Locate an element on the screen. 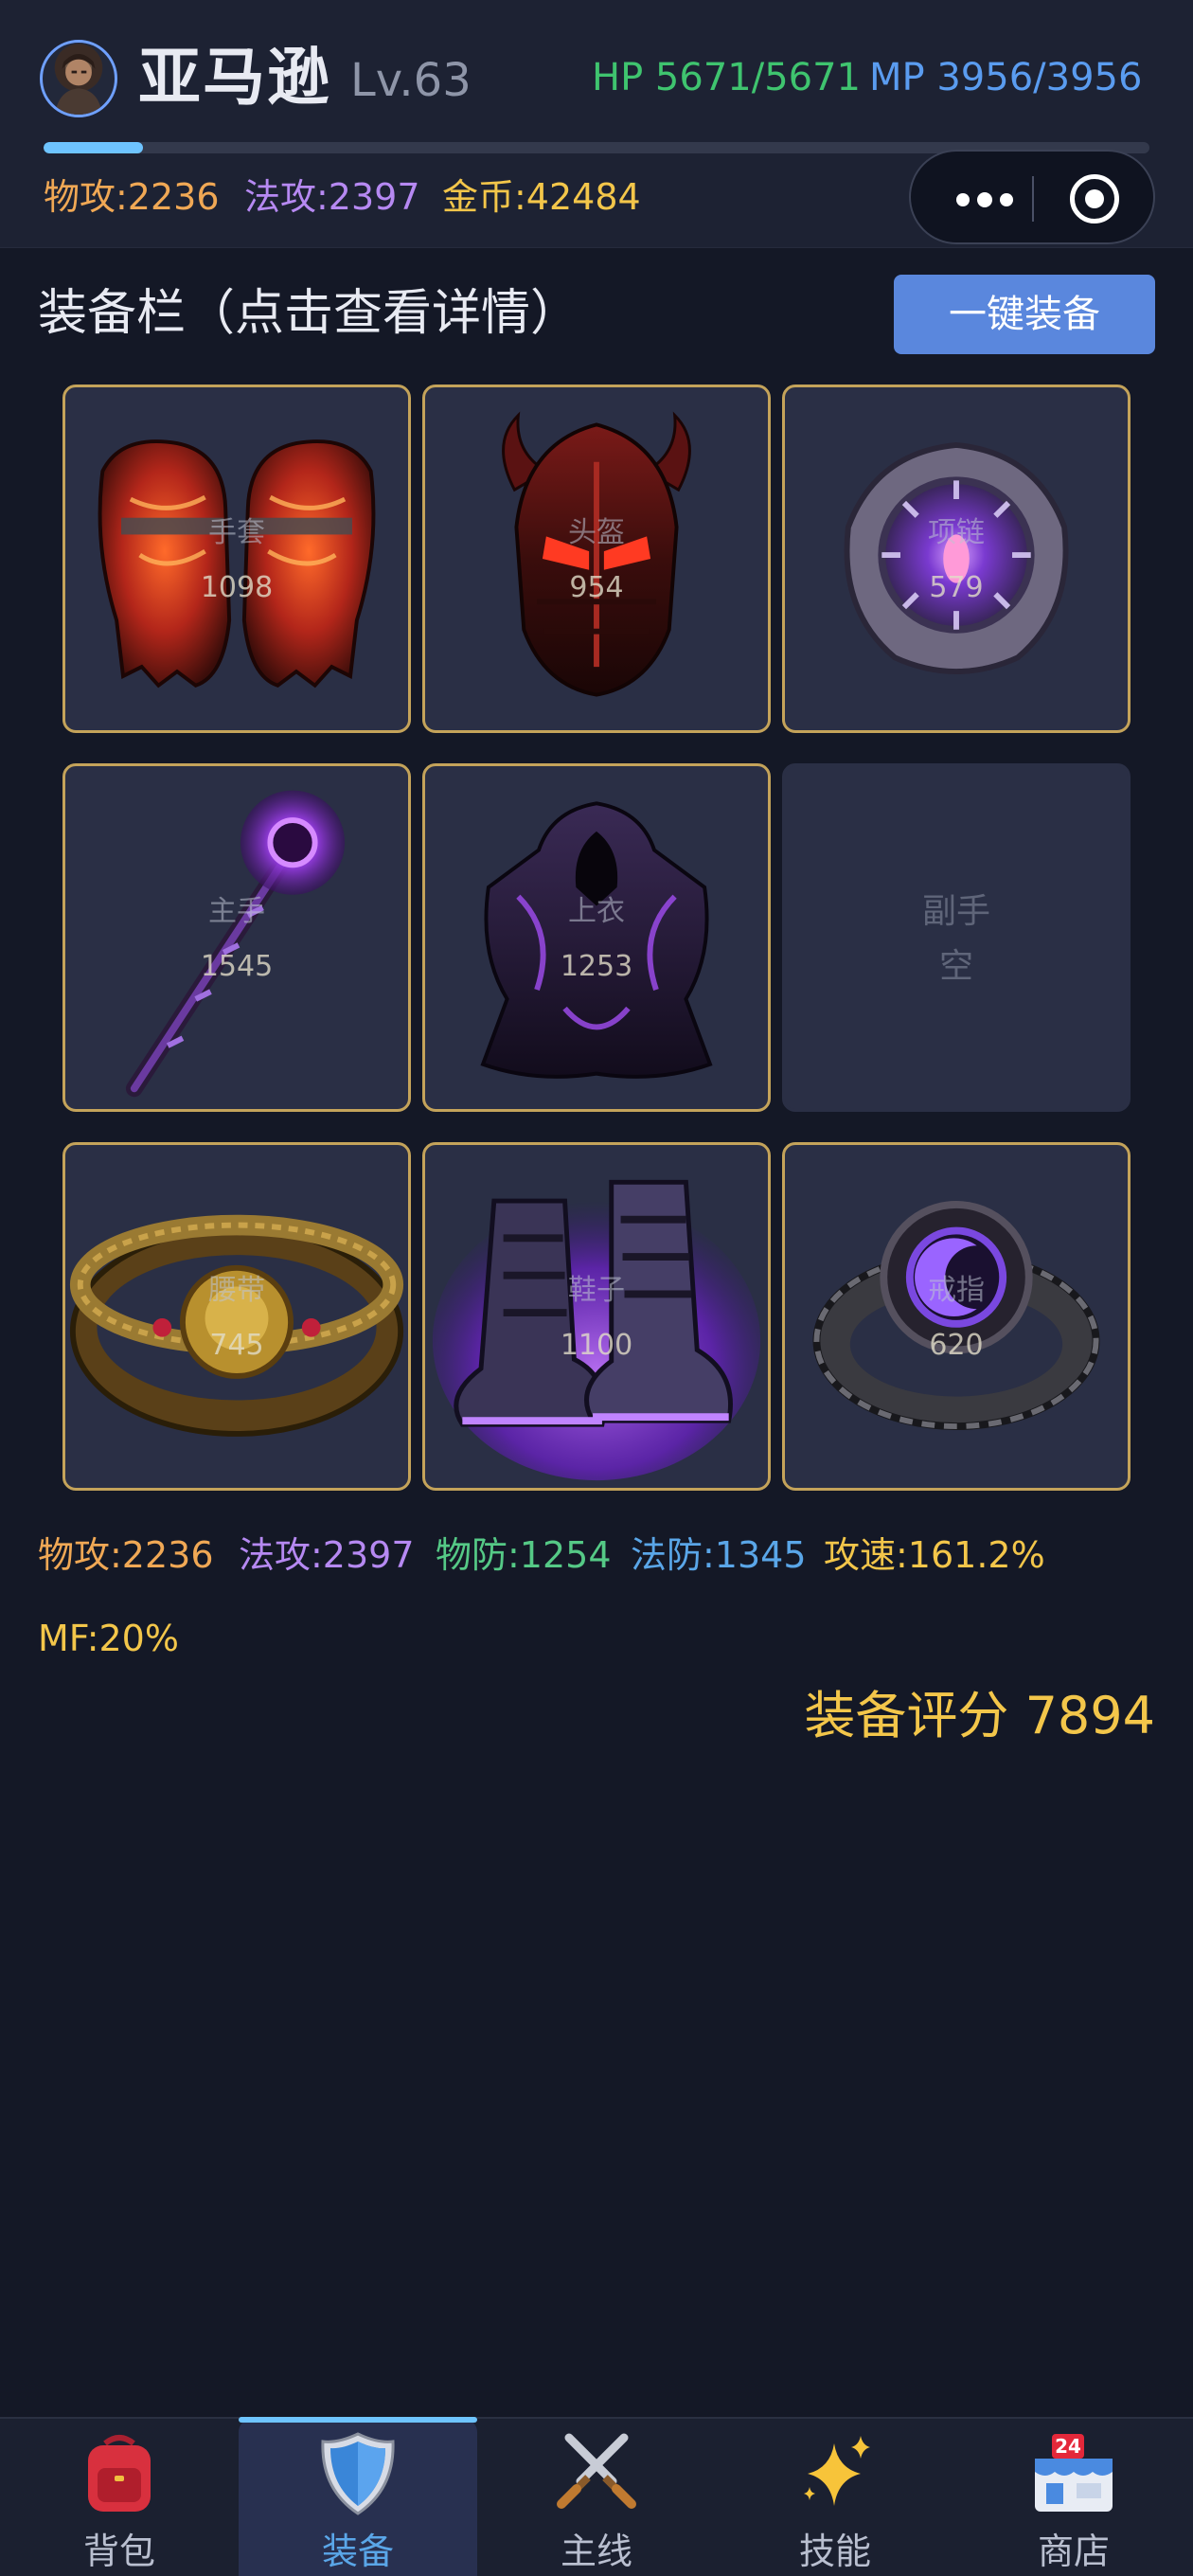 The height and width of the screenshot is (2576, 1193). slot-helmet: 头盔 954 is located at coordinates (596, 559).